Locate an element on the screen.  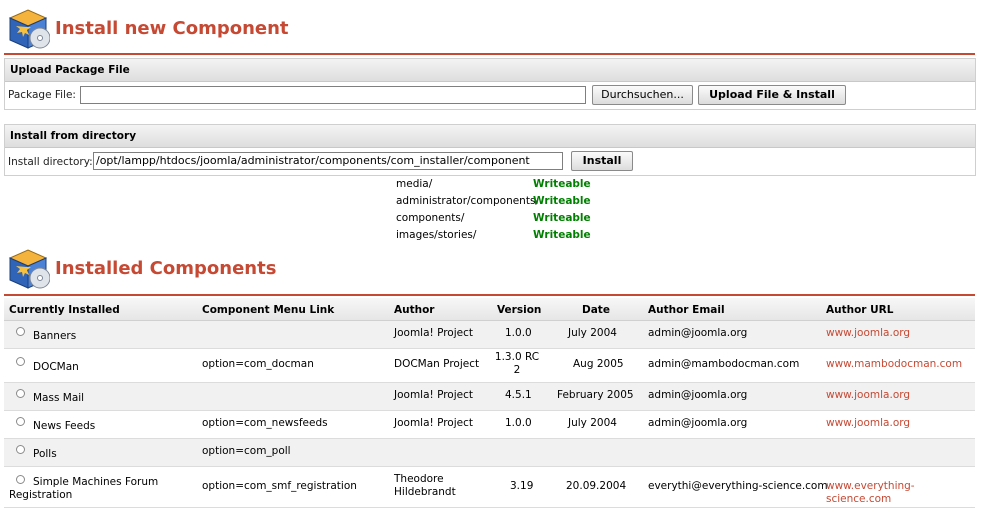
component-version: 4.5.1 is located at coordinates (518, 395).